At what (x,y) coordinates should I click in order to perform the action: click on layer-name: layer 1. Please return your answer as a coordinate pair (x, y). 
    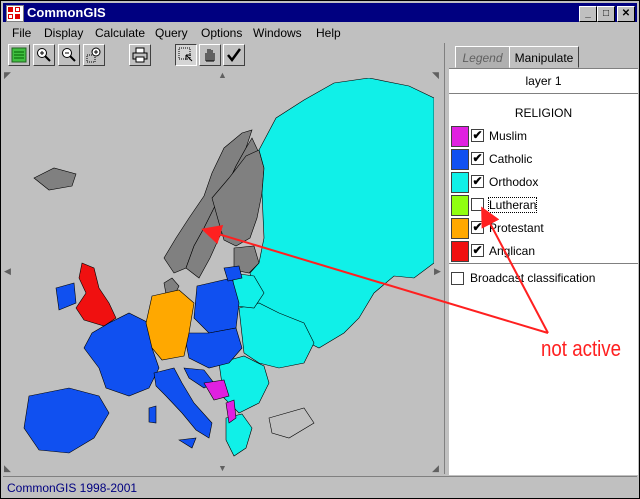
    Looking at the image, I should click on (543, 81).